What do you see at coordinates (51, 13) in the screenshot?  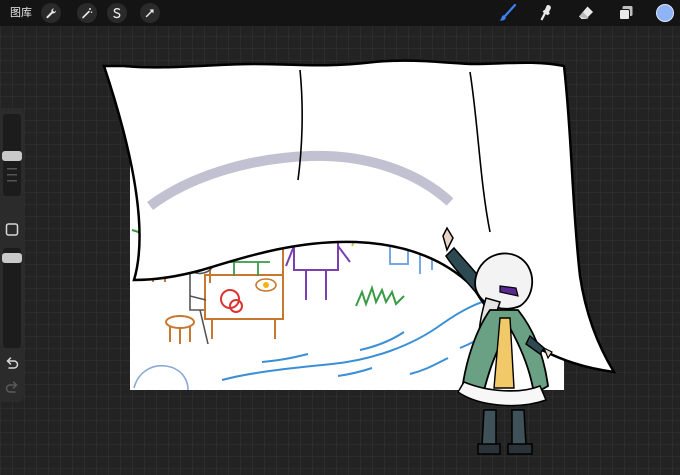 I see `wrench-icon` at bounding box center [51, 13].